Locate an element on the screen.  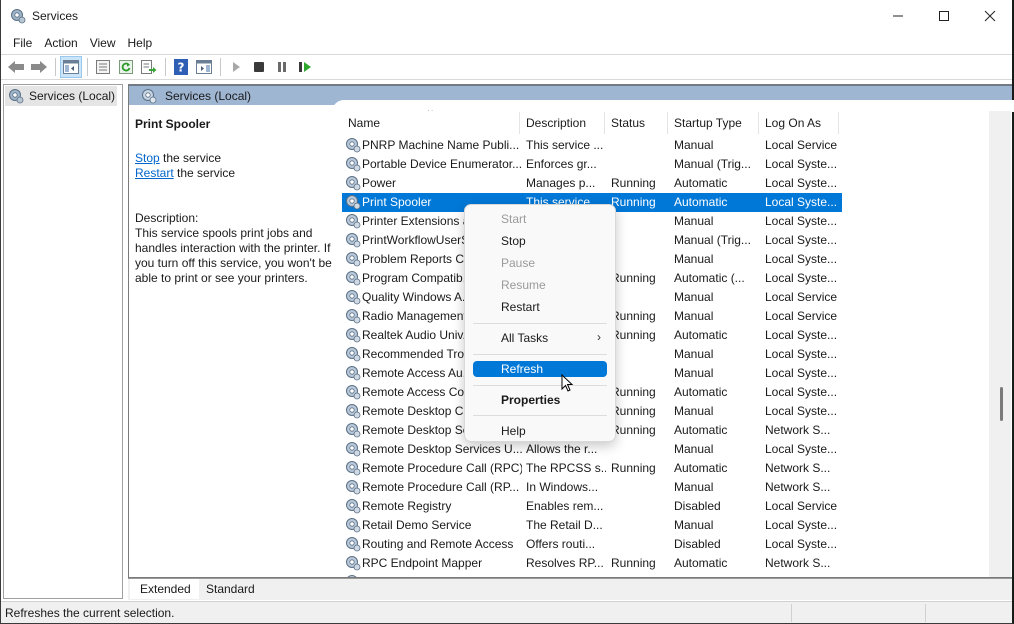
stop-service-line: Stop the service is located at coordinates (234, 158).